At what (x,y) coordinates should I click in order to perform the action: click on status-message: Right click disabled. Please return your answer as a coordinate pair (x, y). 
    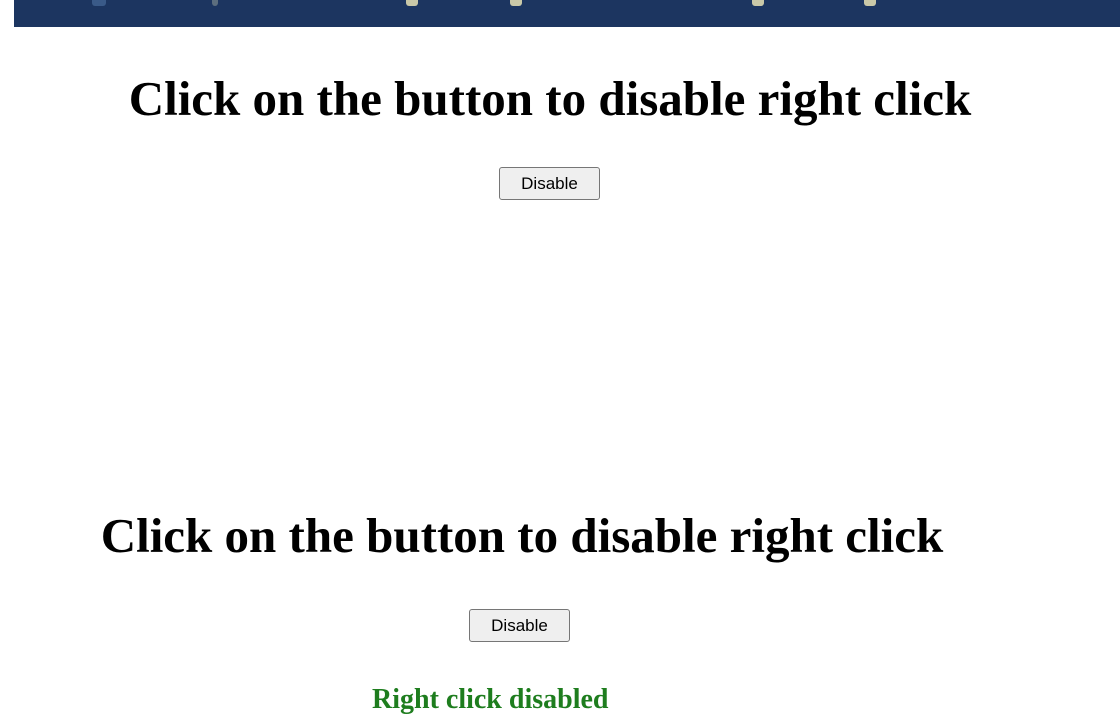
    Looking at the image, I should click on (490, 699).